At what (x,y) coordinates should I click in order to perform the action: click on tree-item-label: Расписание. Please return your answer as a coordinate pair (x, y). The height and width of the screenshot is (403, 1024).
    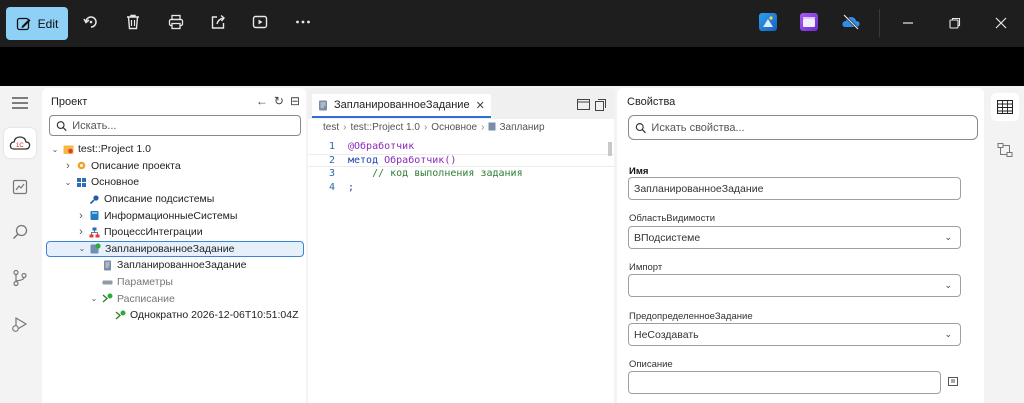
    Looking at the image, I should click on (146, 298).